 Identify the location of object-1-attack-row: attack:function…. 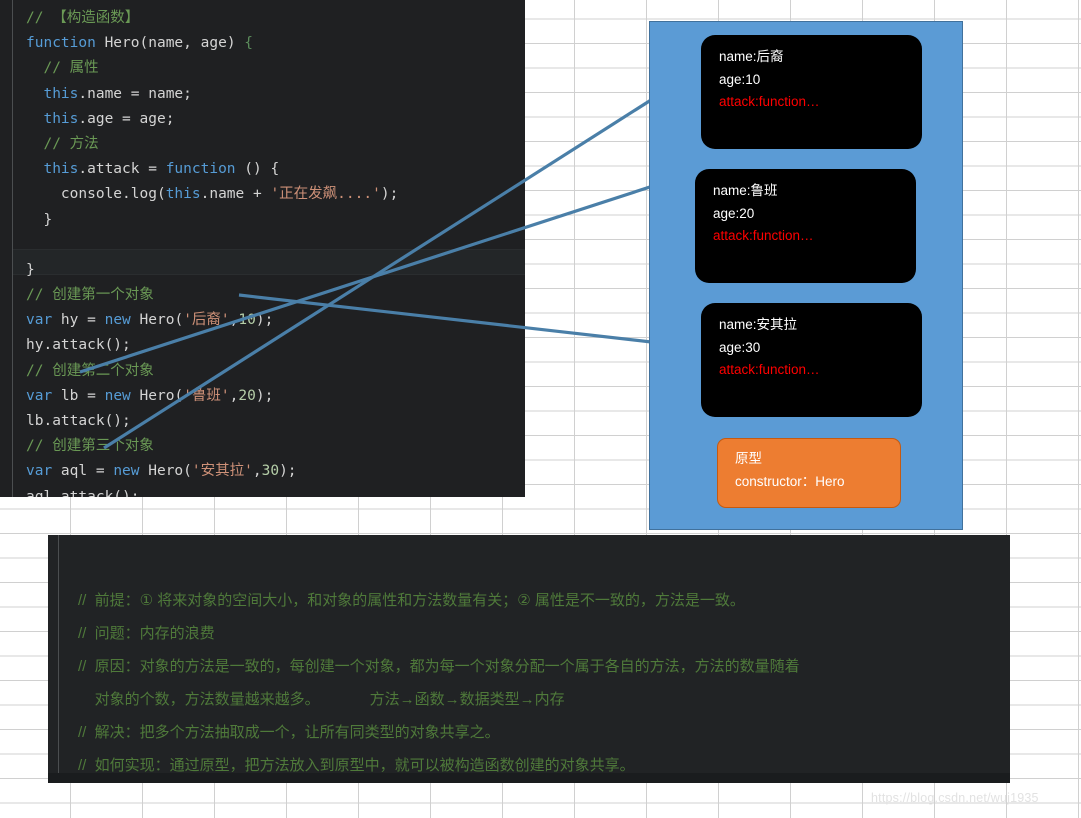
(769, 101).